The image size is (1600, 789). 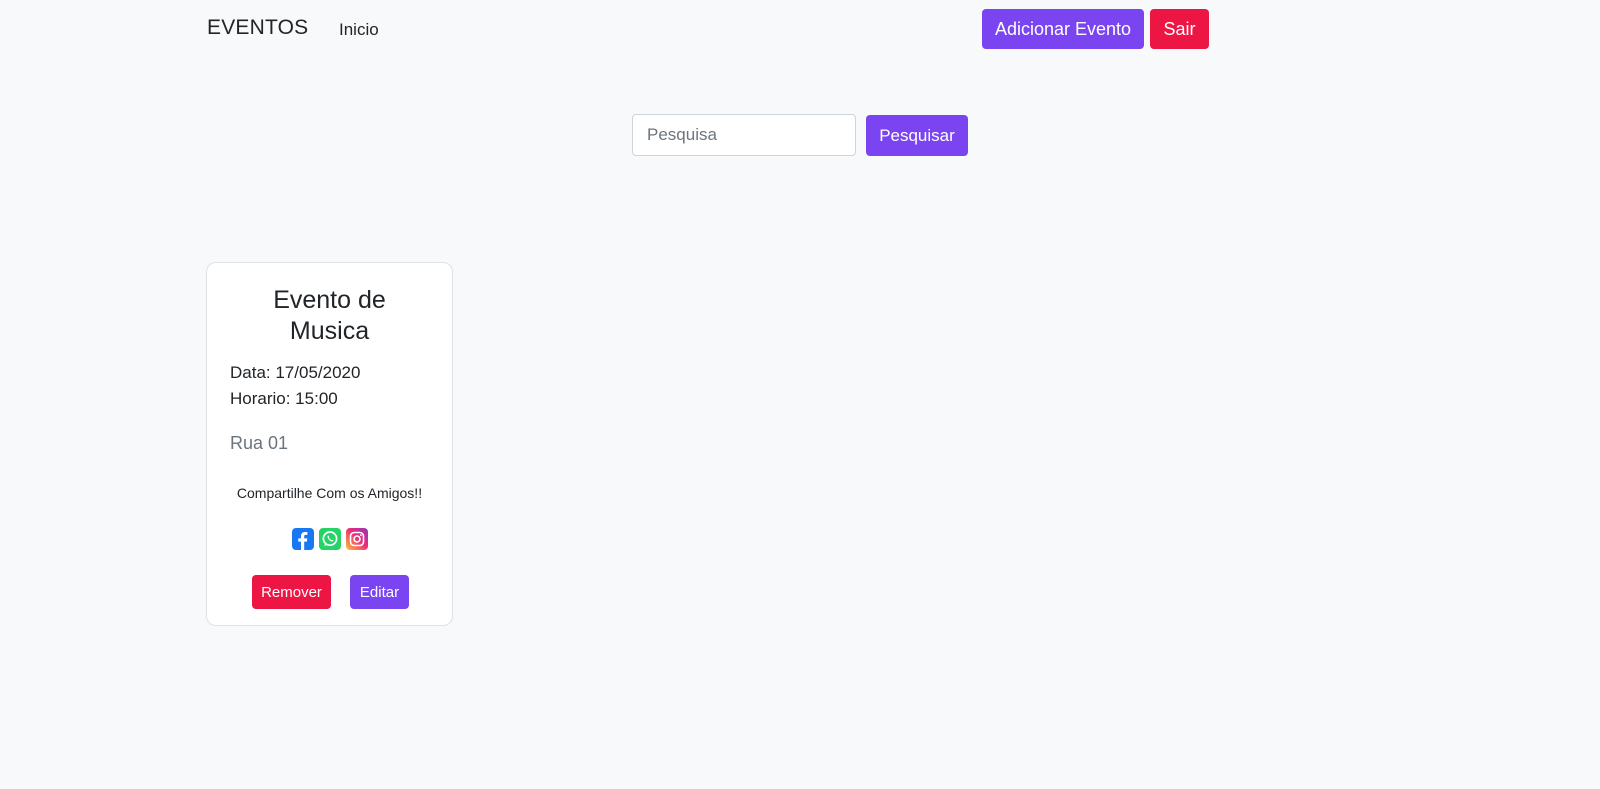 I want to click on event-title-line-2: Musica, so click(x=329, y=331).